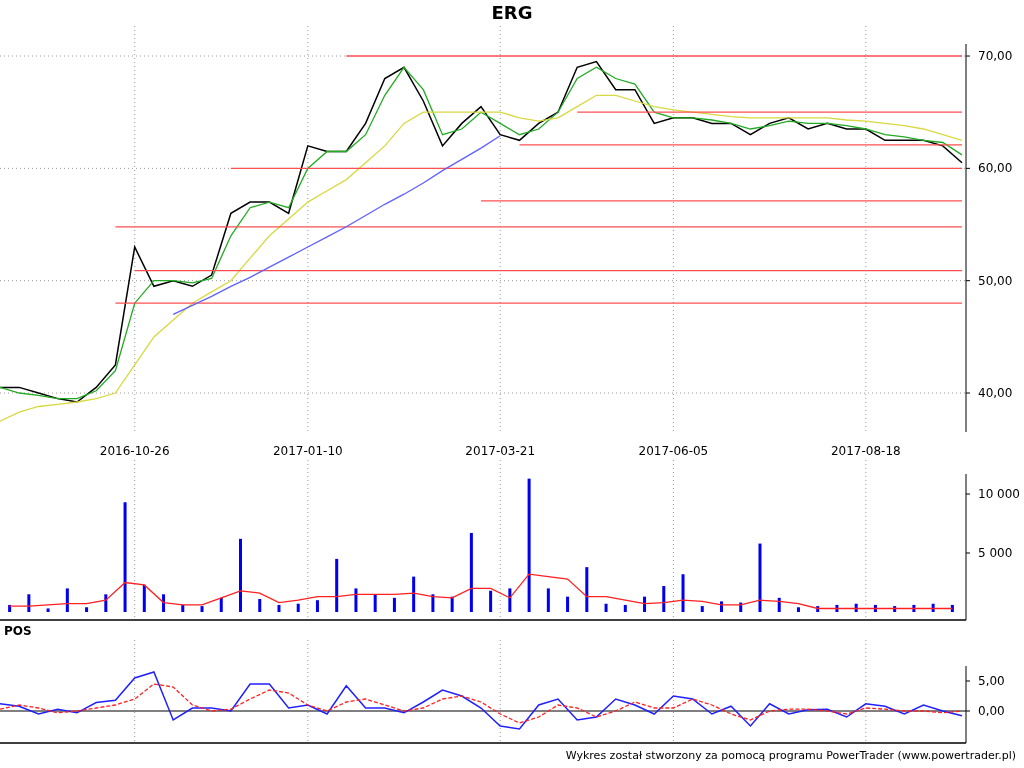 Image resolution: width=1024 pixels, height=768 pixels. I want to click on axis-tick-label: 5 000, so click(995, 553).